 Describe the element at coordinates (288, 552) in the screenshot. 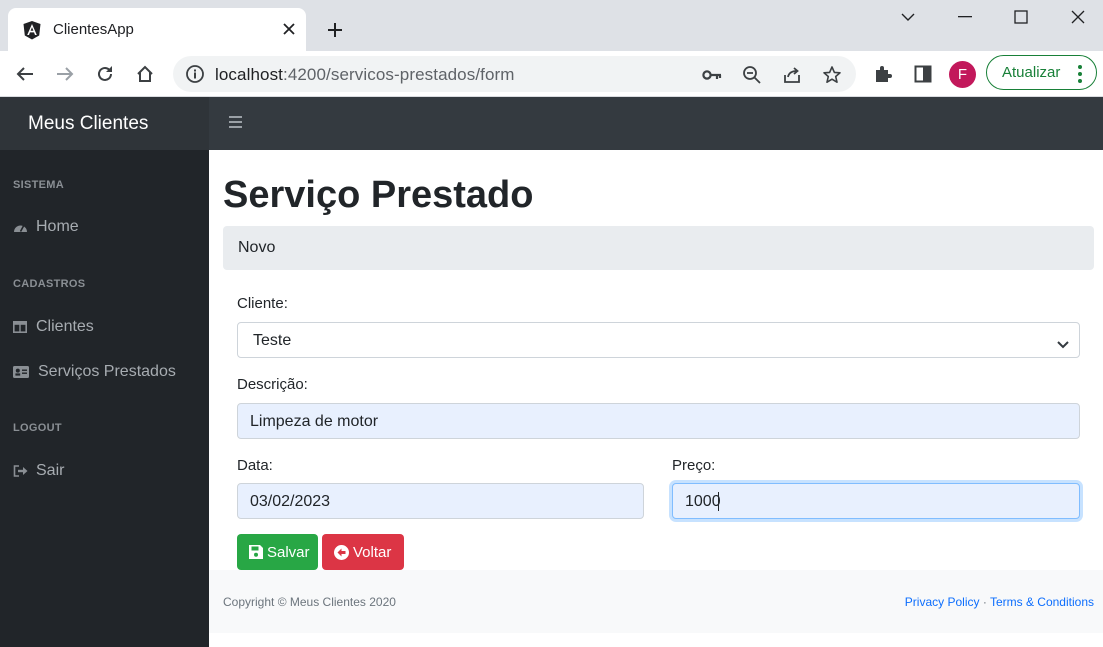

I see `save-button-label: Salvar` at that location.